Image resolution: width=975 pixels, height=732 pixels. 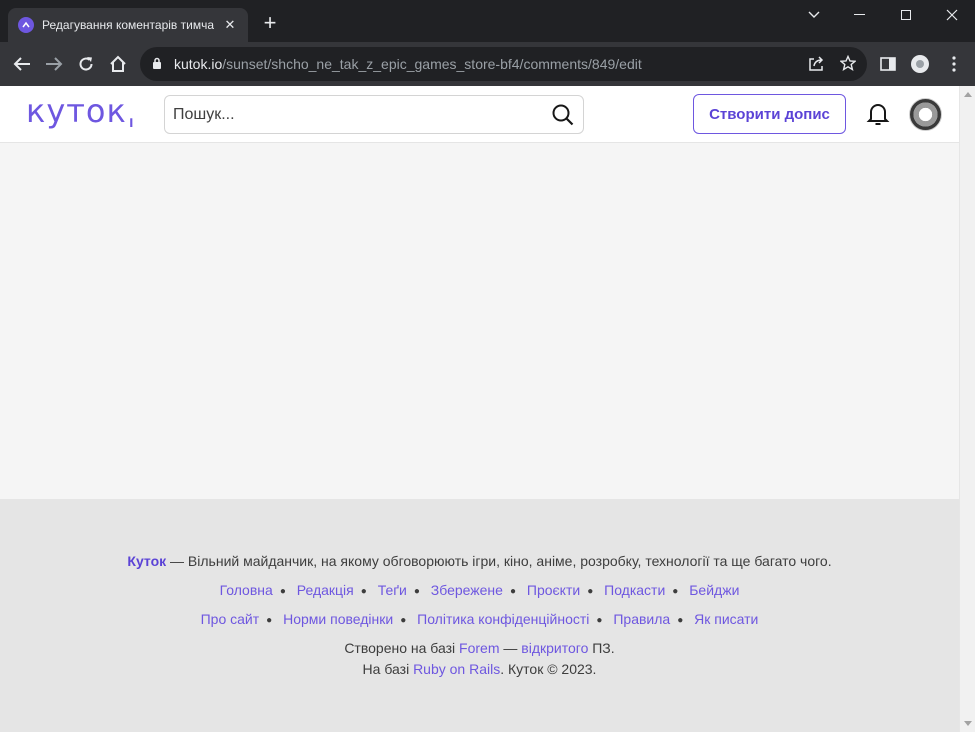 I want to click on close-window-icon, so click(x=952, y=15).